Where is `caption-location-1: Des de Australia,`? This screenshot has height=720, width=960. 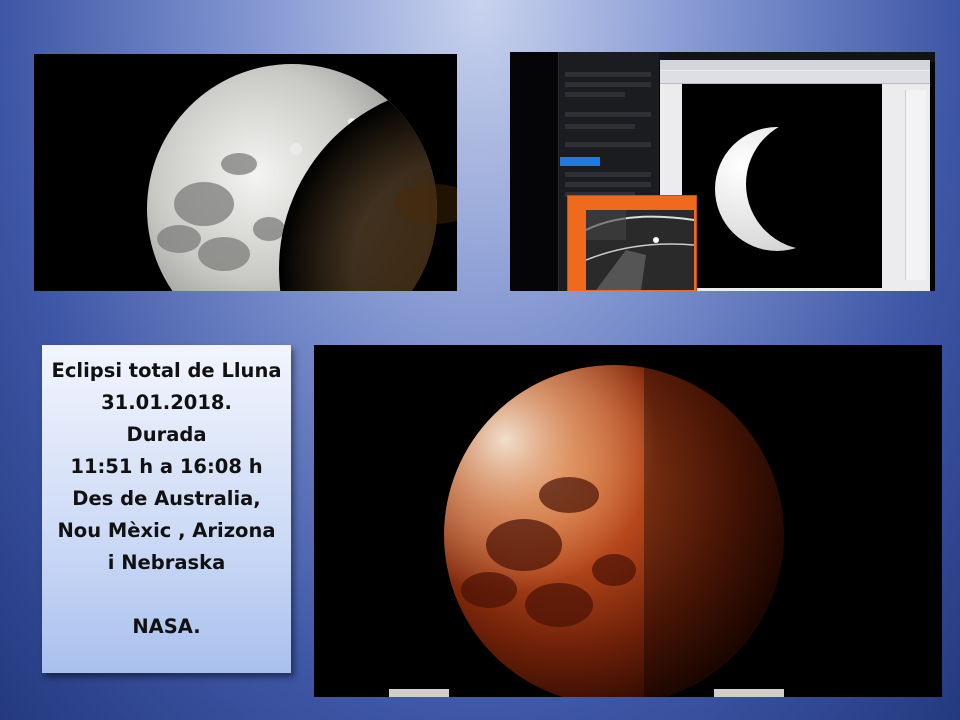
caption-location-1: Des de Australia, is located at coordinates (166, 498).